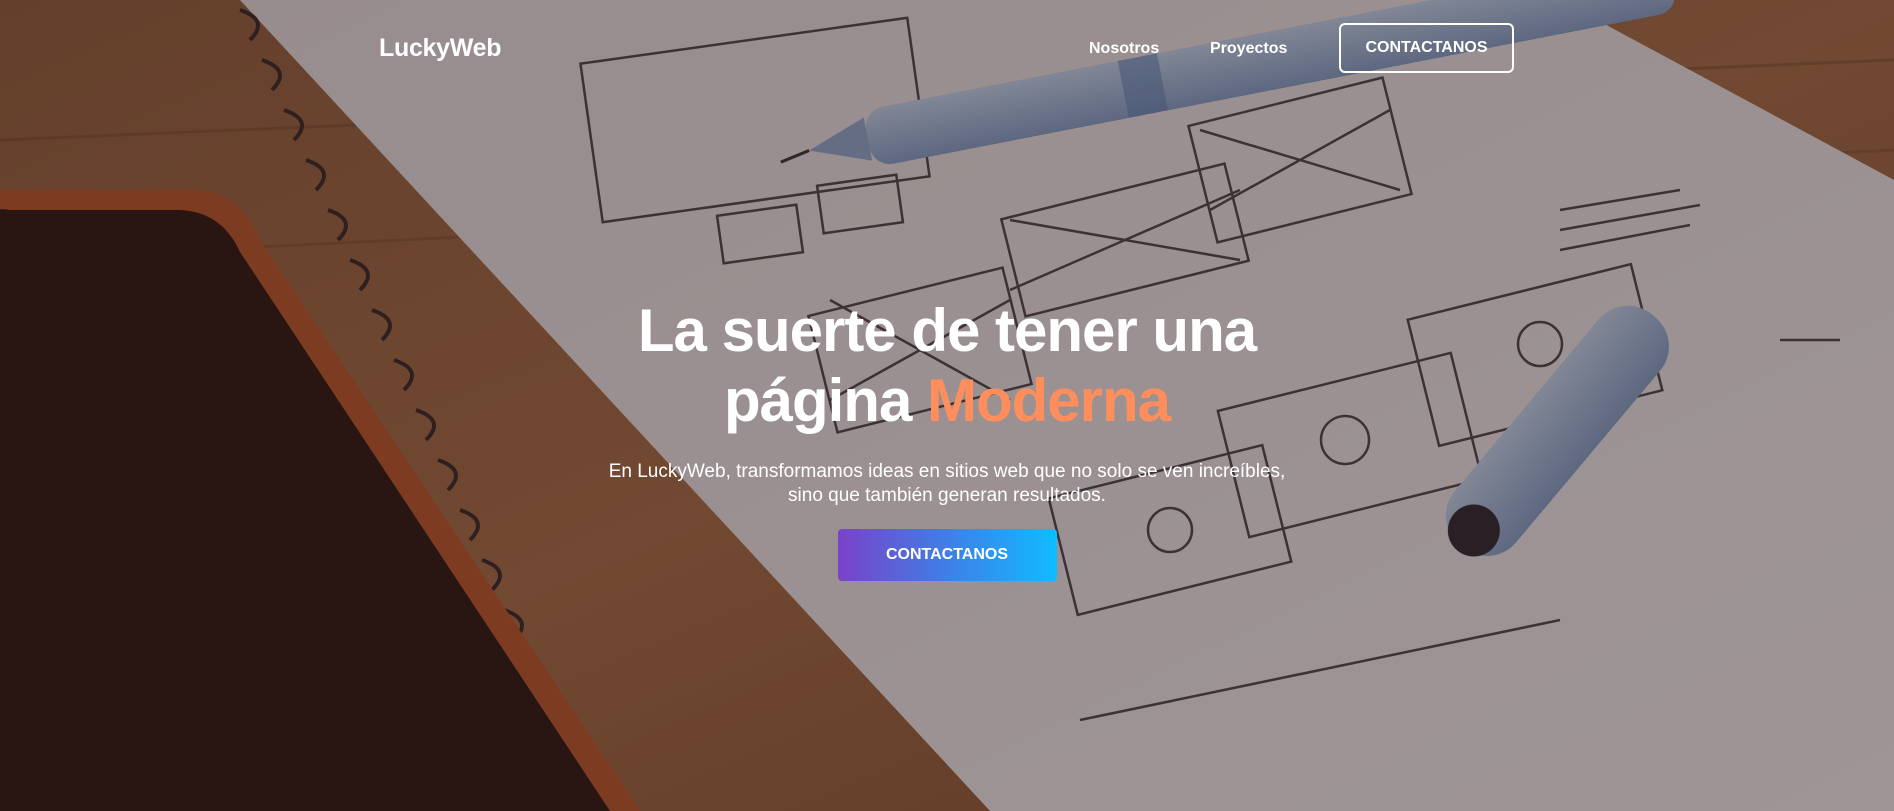  What do you see at coordinates (947, 555) in the screenshot?
I see `hero-contact-button: CONTACTANOS` at bounding box center [947, 555].